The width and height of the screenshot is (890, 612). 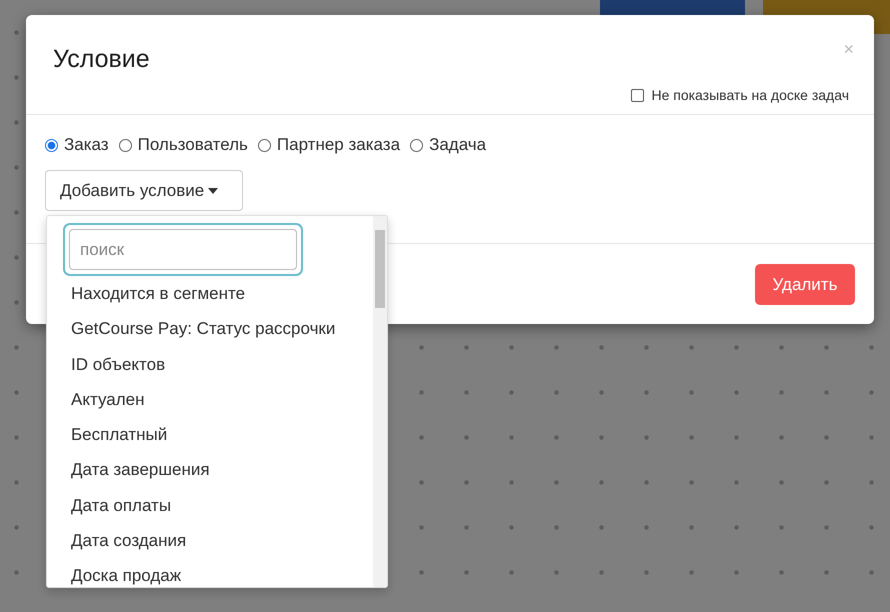 I want to click on radio-label: Заказ, so click(x=86, y=145).